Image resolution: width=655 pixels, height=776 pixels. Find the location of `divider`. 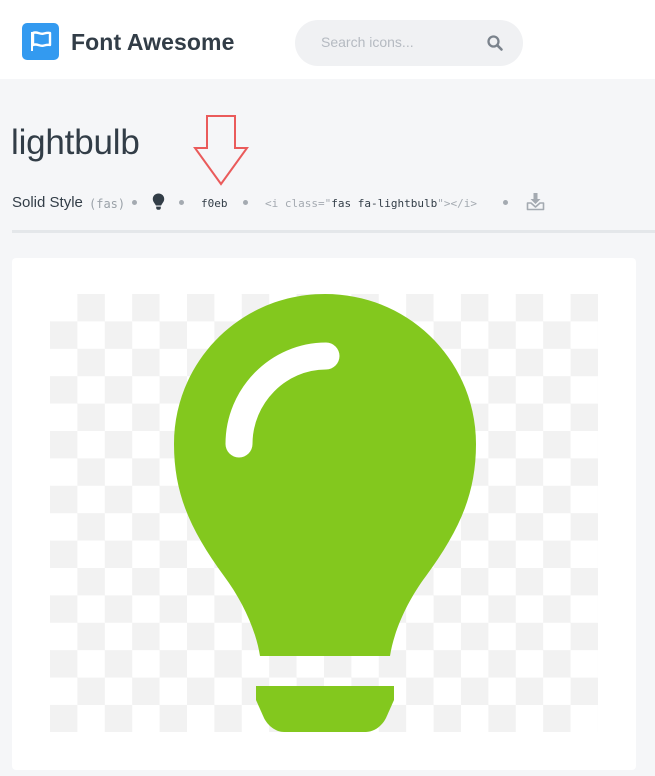

divider is located at coordinates (333, 231).